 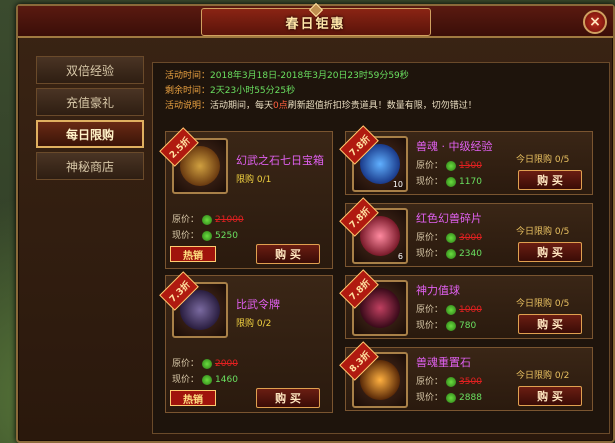 What do you see at coordinates (309, 76) in the screenshot?
I see `event-time-value: 2018年3月18日-2018年3月20日23时59分59秒` at bounding box center [309, 76].